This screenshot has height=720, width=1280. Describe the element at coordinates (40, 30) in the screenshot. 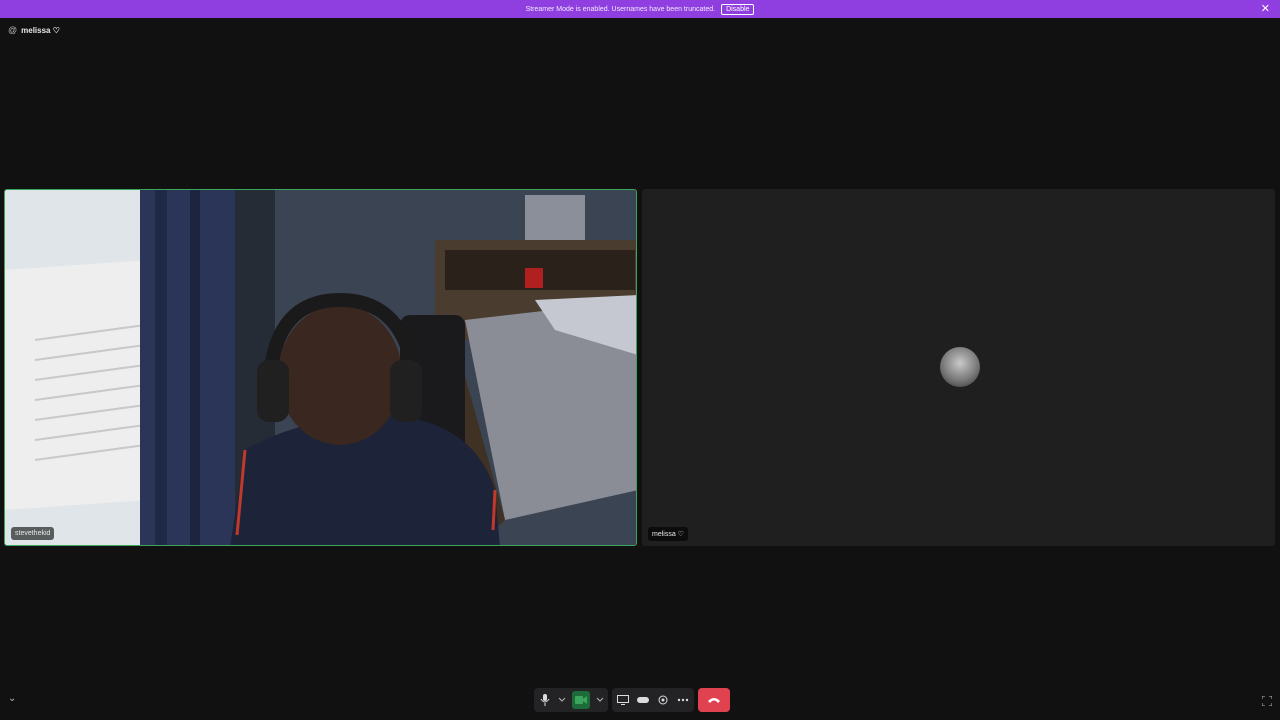

I see `channel-name: melissa ♡` at that location.